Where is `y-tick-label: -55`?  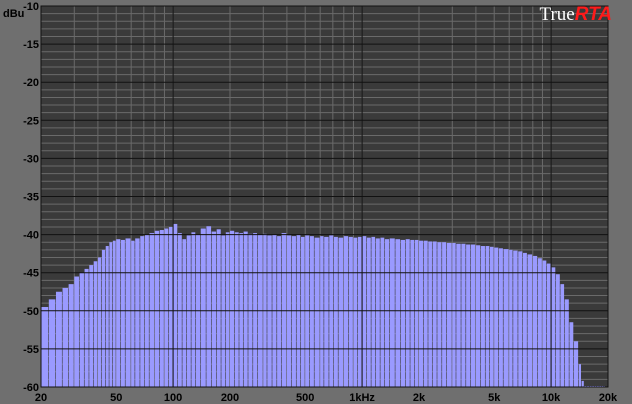 y-tick-label: -55 is located at coordinates (31, 350).